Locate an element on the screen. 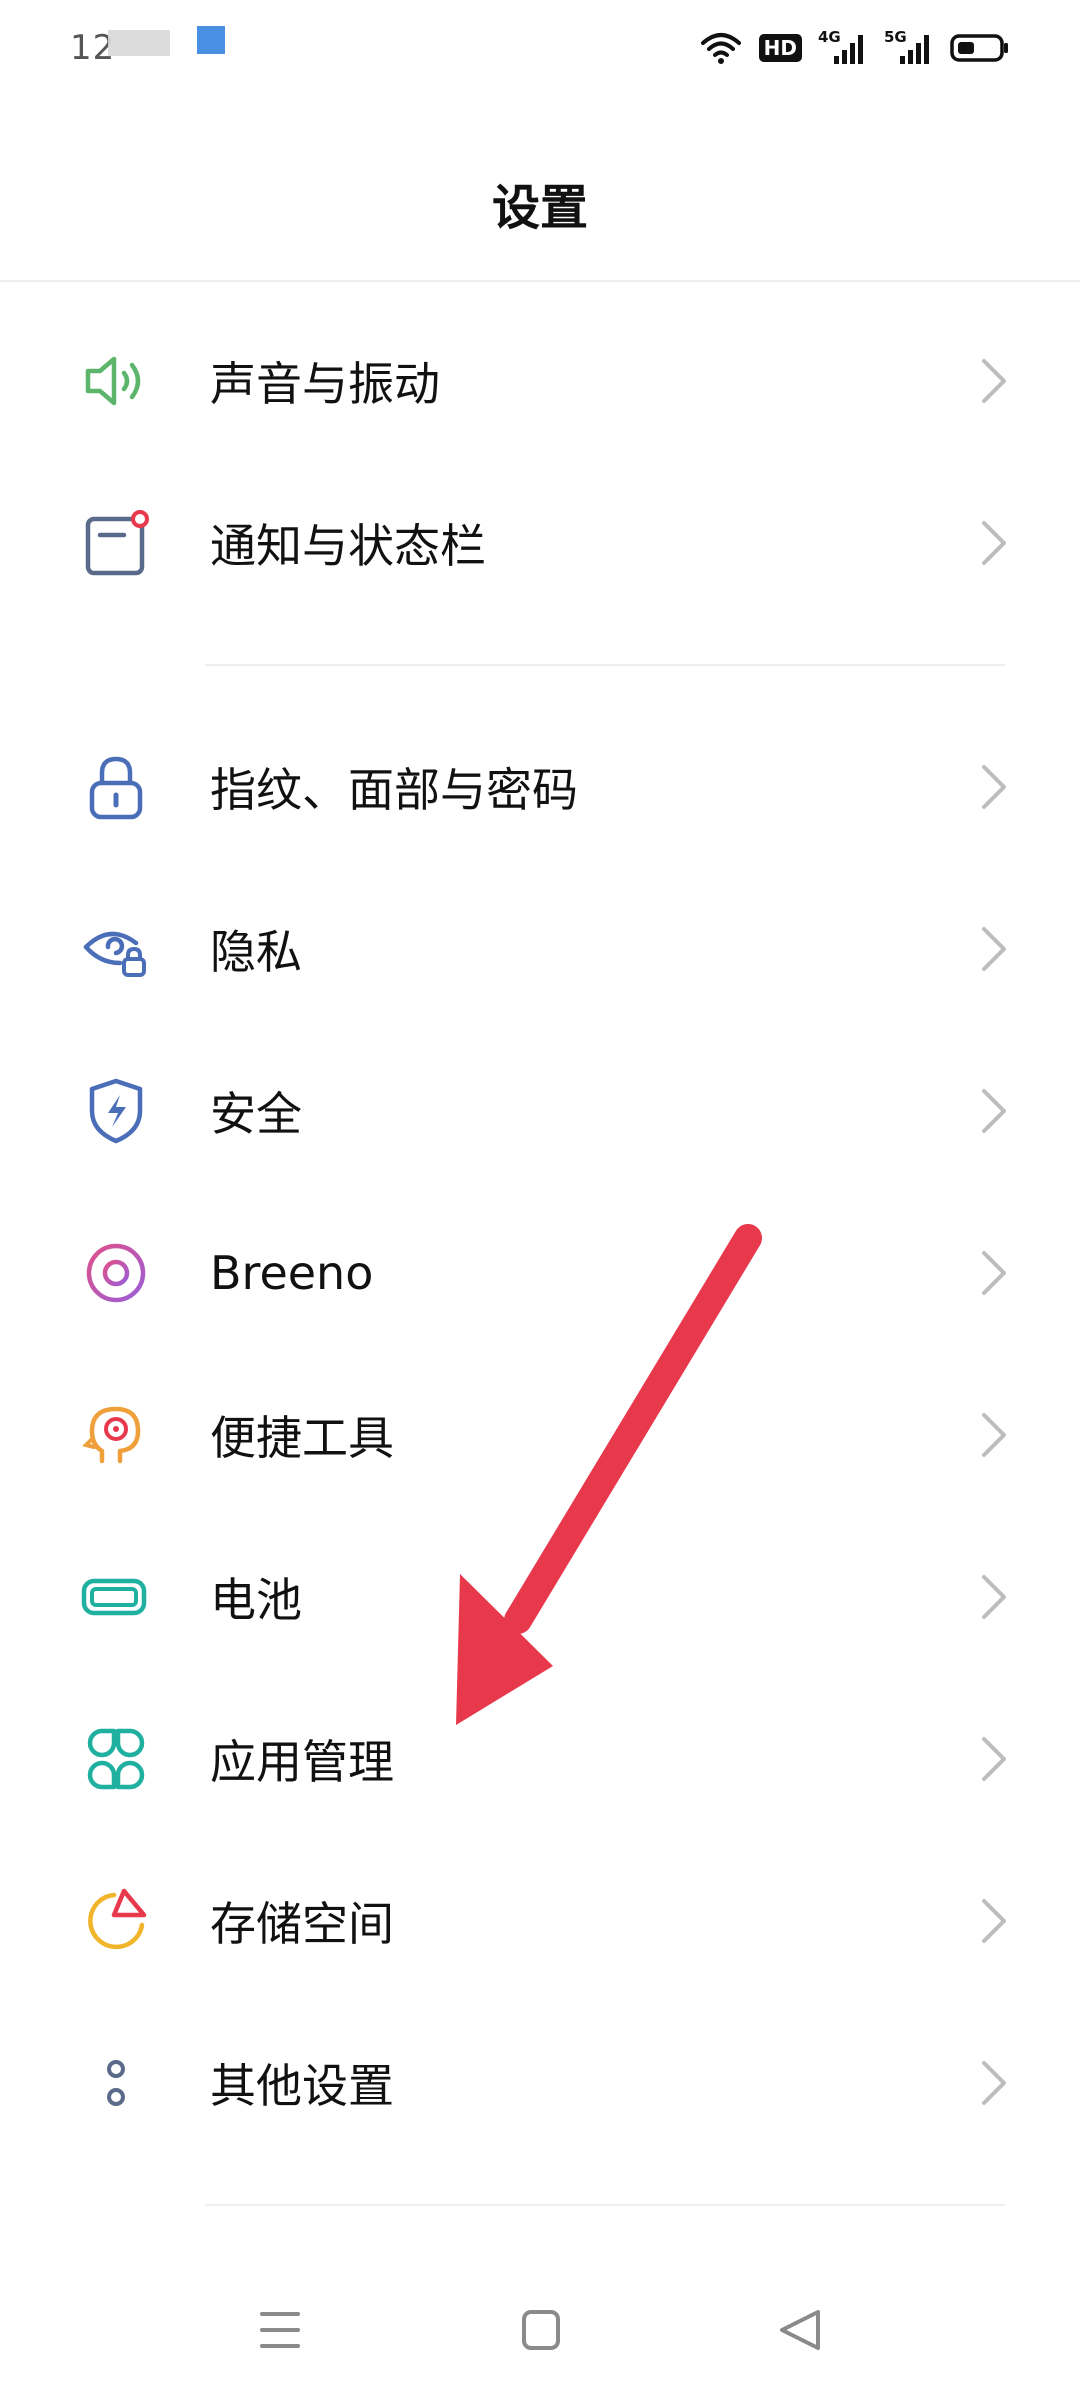 This screenshot has height=2400, width=1080. speaker-icon is located at coordinates (116, 381).